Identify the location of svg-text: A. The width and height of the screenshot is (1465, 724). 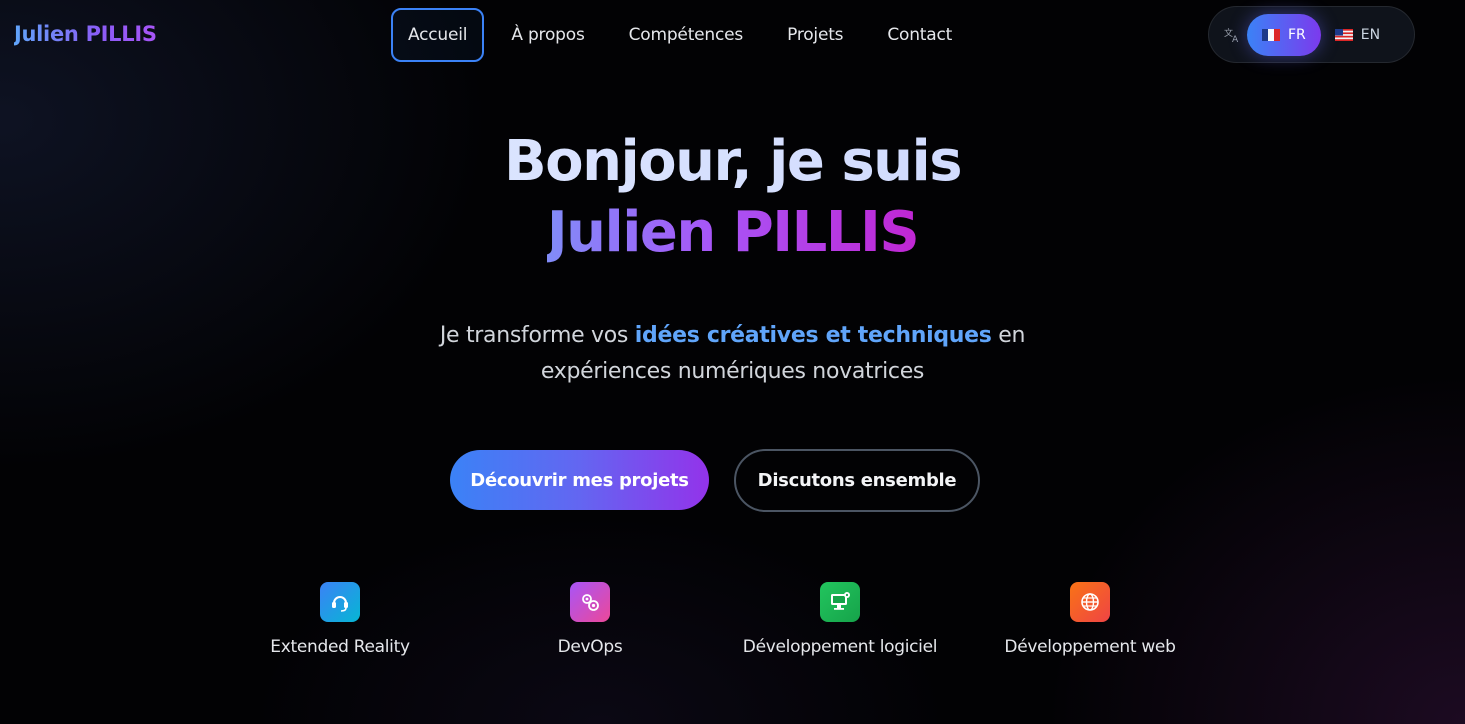
(1235, 39).